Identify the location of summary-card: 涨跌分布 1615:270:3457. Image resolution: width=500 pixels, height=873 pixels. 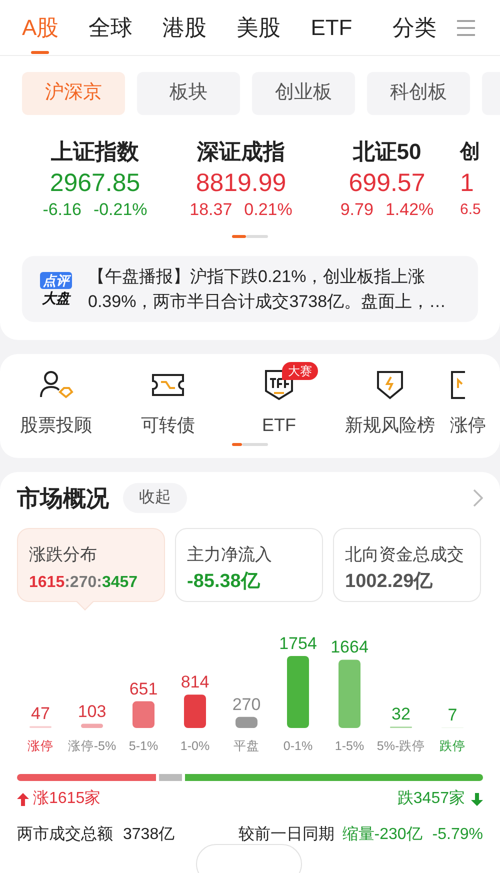
(91, 565).